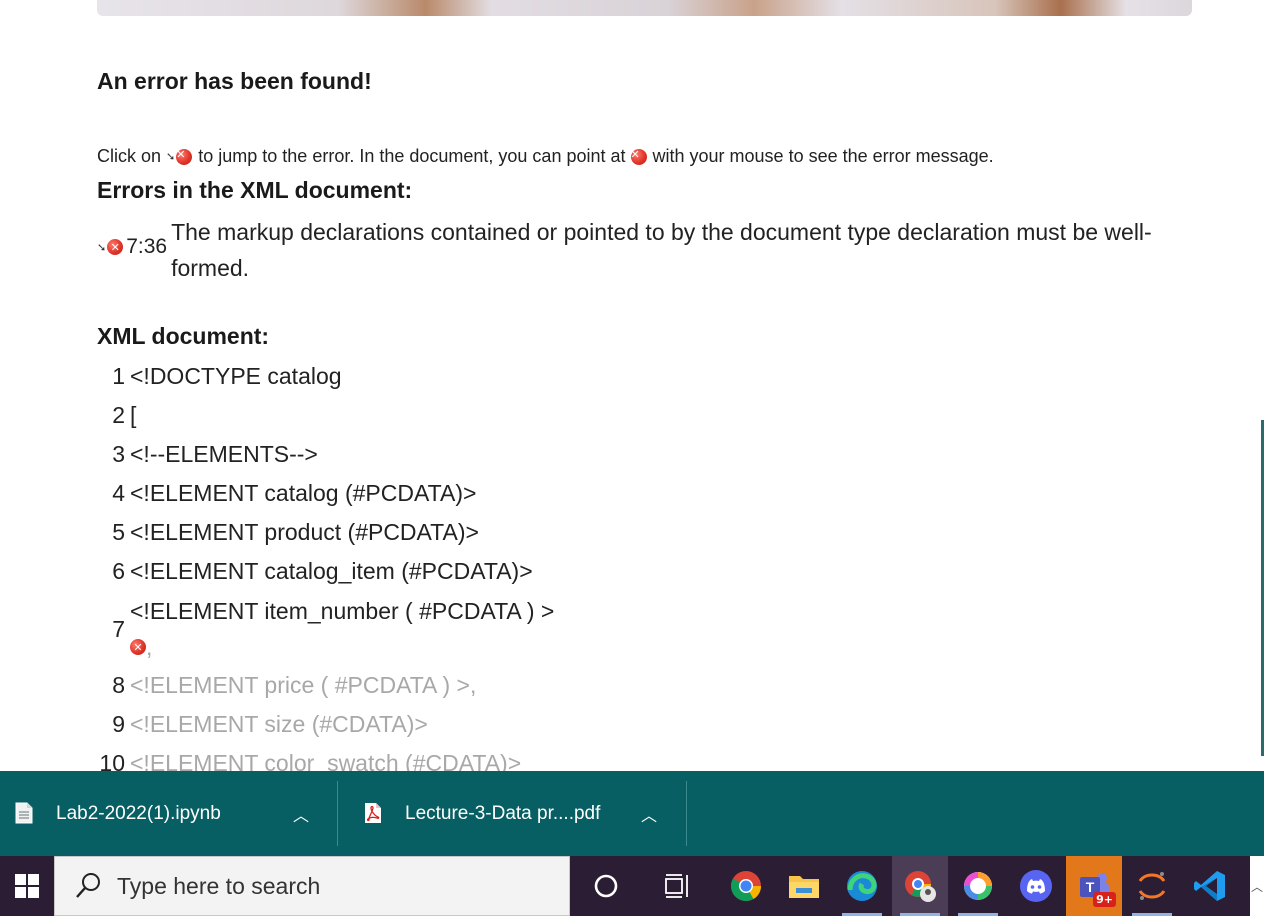  I want to click on code-text: <!--ELEMENTS-->, so click(224, 454).